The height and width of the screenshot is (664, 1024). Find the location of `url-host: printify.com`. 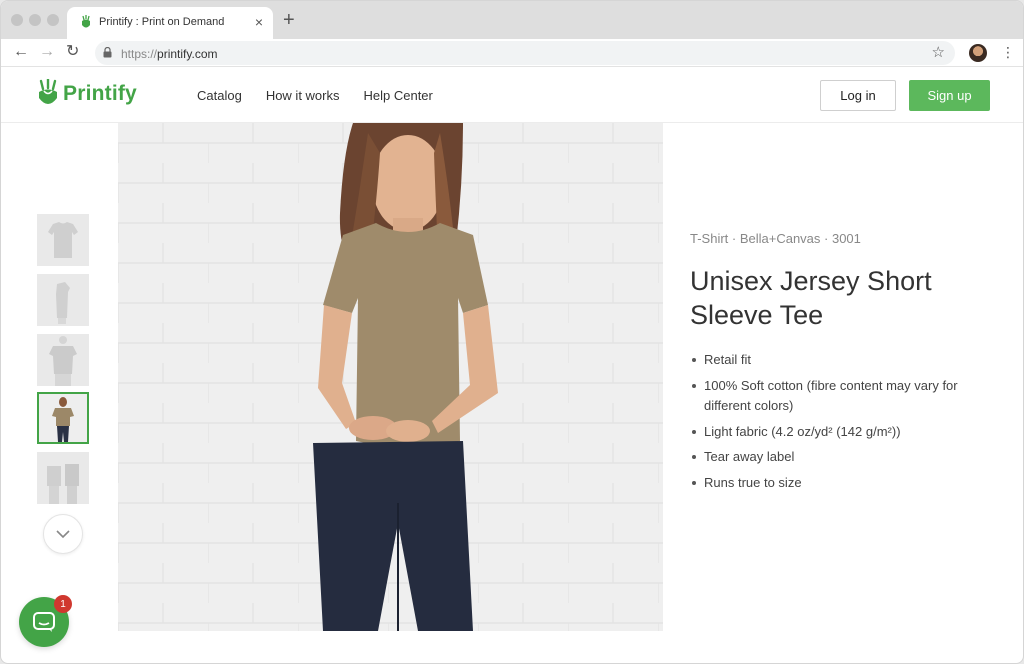

url-host: printify.com is located at coordinates (187, 54).